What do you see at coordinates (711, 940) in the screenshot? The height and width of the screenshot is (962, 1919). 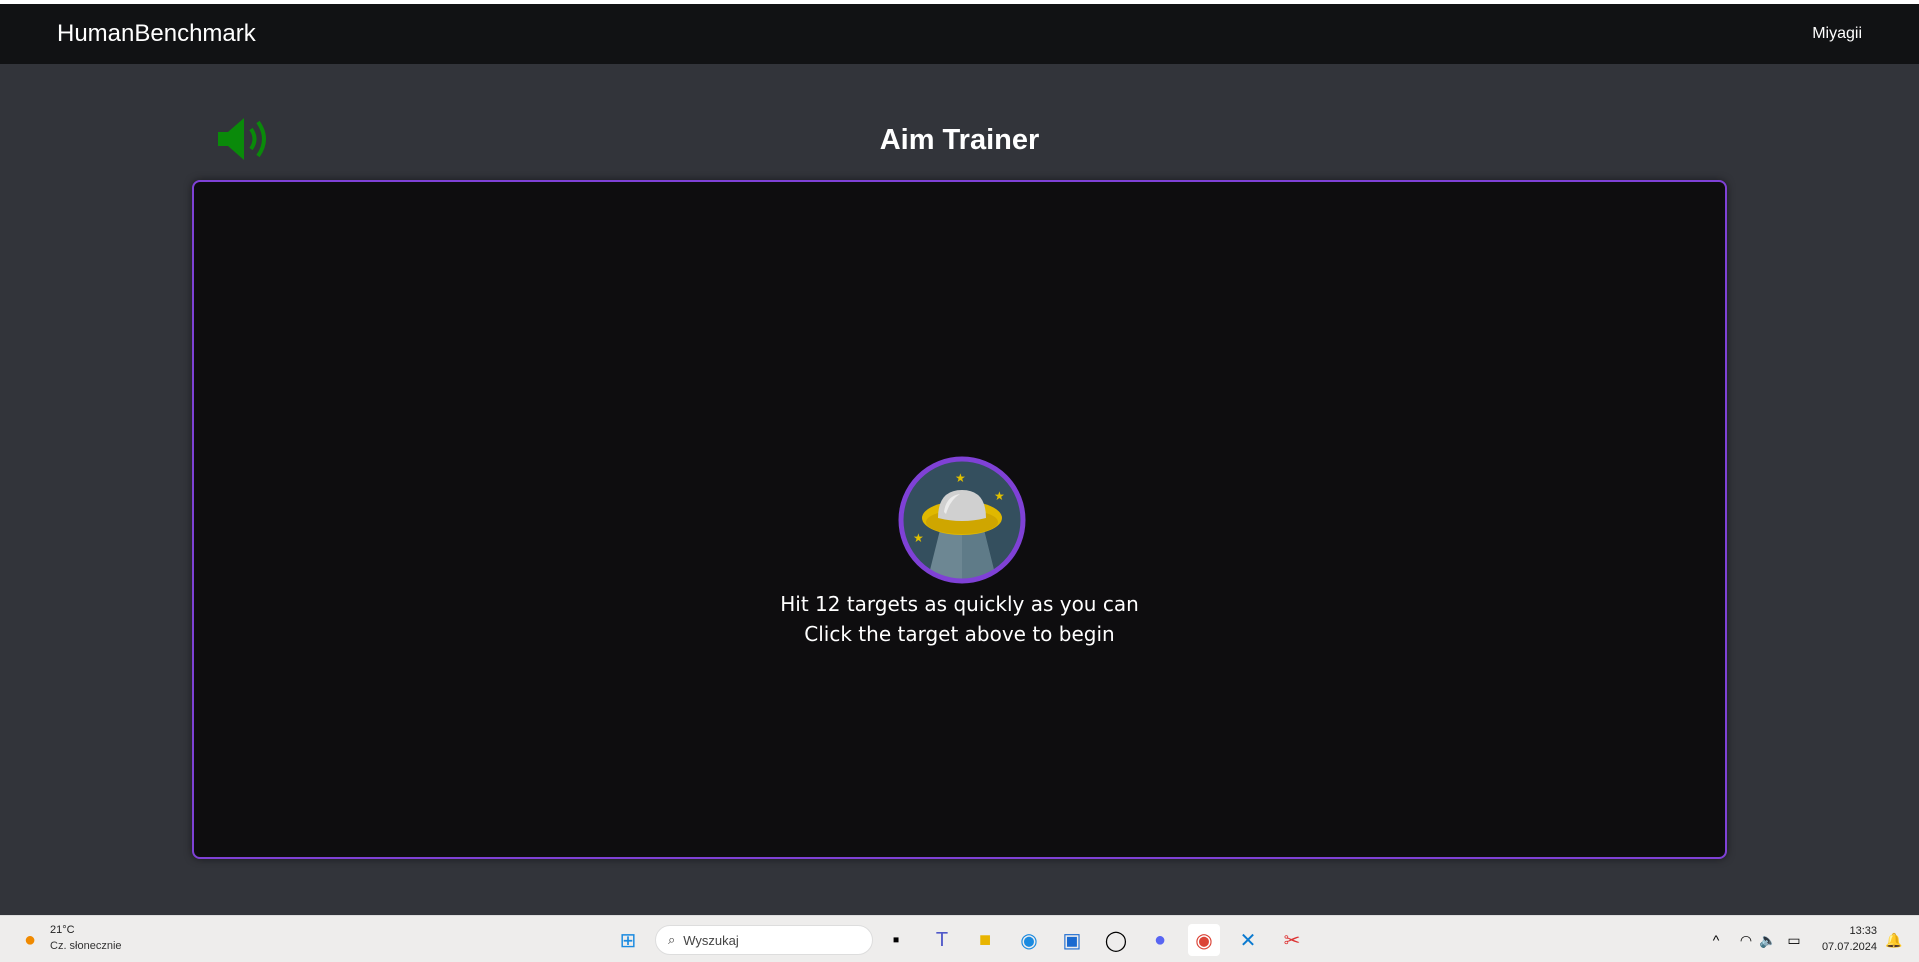 I see `search-placeholder: Wyszukaj` at bounding box center [711, 940].